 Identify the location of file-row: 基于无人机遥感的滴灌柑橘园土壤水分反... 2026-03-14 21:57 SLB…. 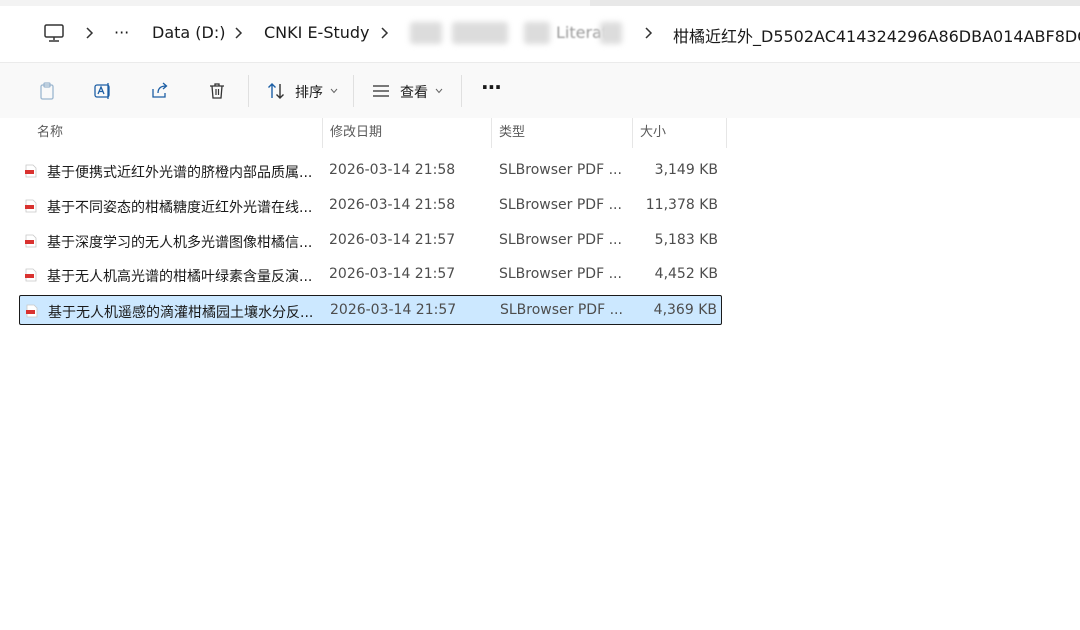
(370, 310).